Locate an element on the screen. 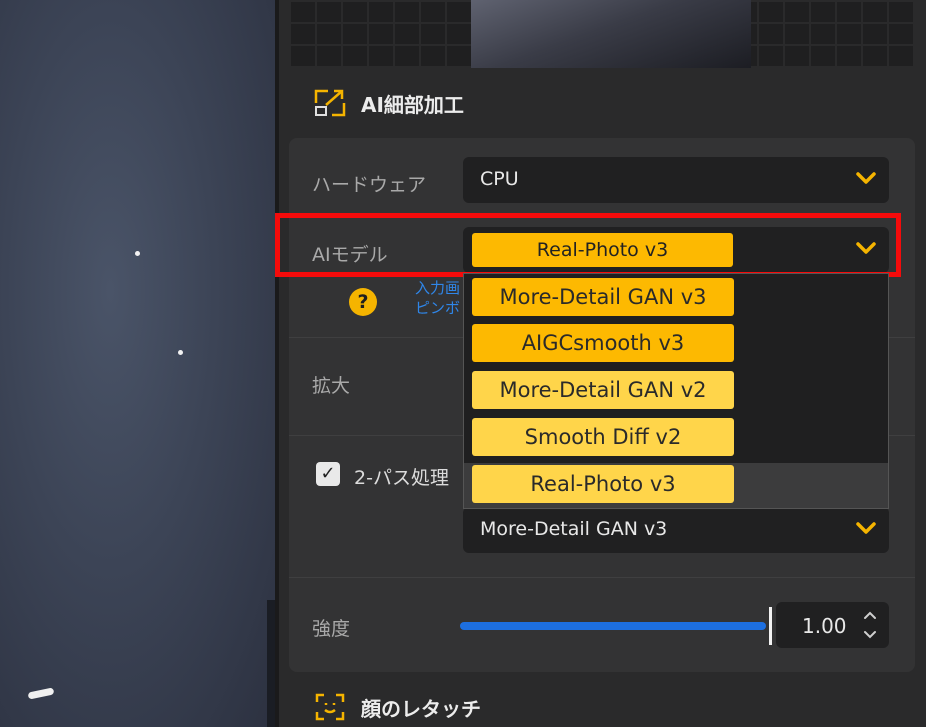 Image resolution: width=926 pixels, height=727 pixels. section-title-face-retouch: 顔のレタッチ is located at coordinates (397, 707).